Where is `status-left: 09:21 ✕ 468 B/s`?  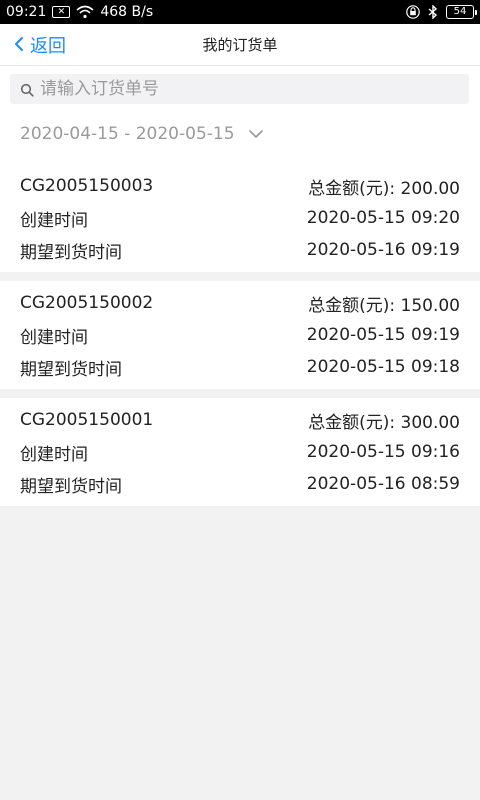 status-left: 09:21 ✕ 468 B/s is located at coordinates (79, 12).